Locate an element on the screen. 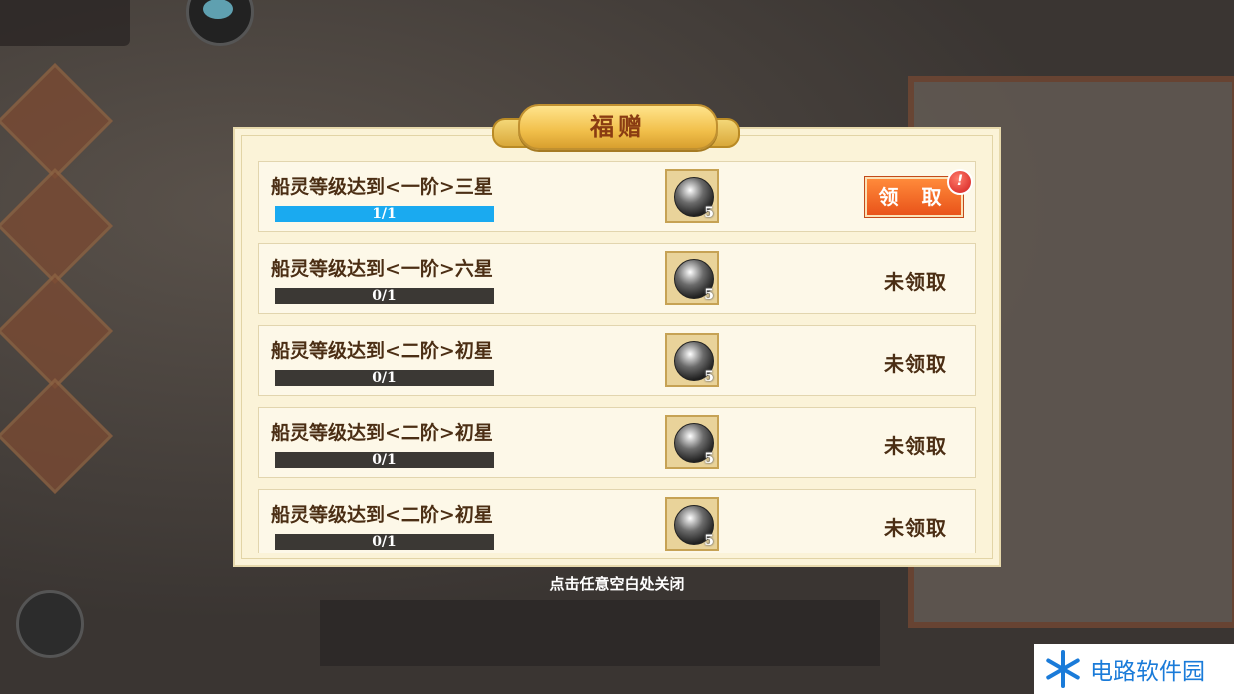  watermark: 电路软件园 is located at coordinates (1134, 669).